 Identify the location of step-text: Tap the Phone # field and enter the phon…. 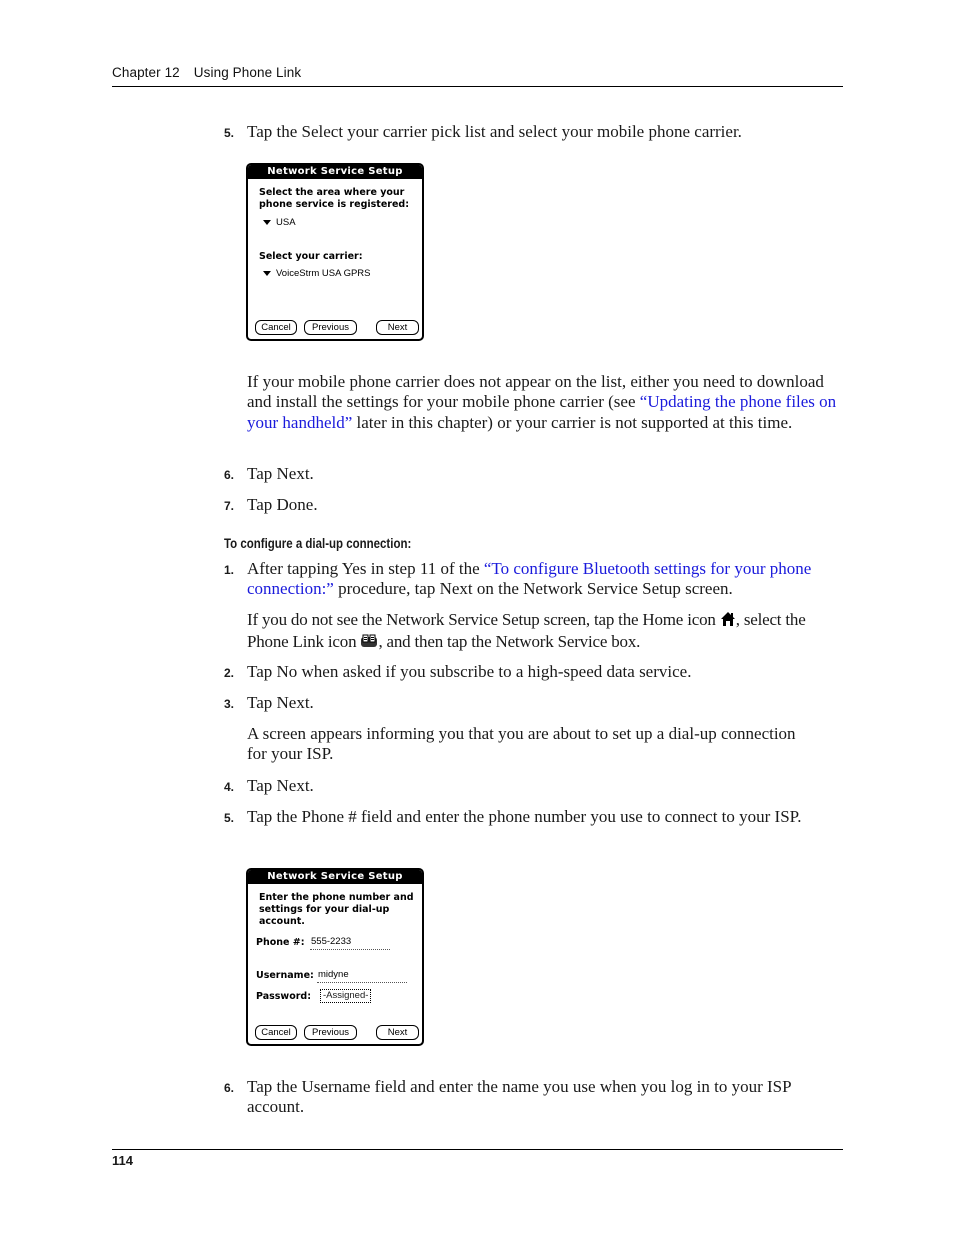
(524, 816).